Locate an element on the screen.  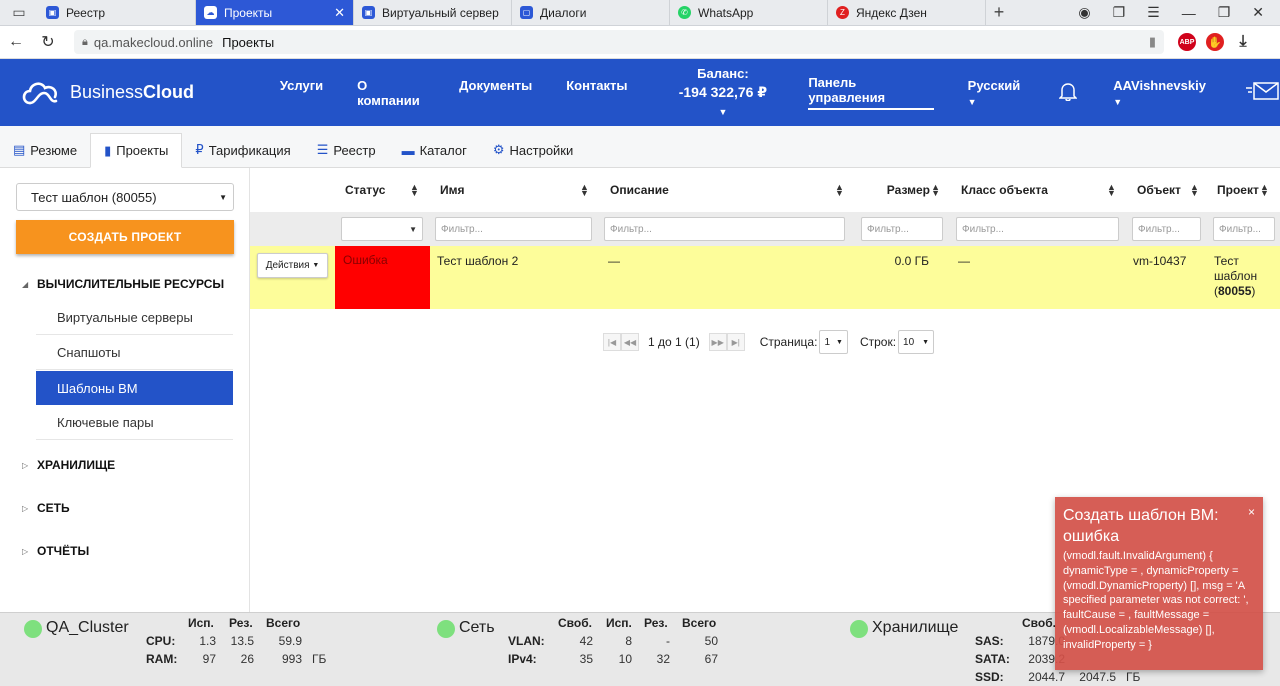
mail-icon is located at coordinates (1263, 92).